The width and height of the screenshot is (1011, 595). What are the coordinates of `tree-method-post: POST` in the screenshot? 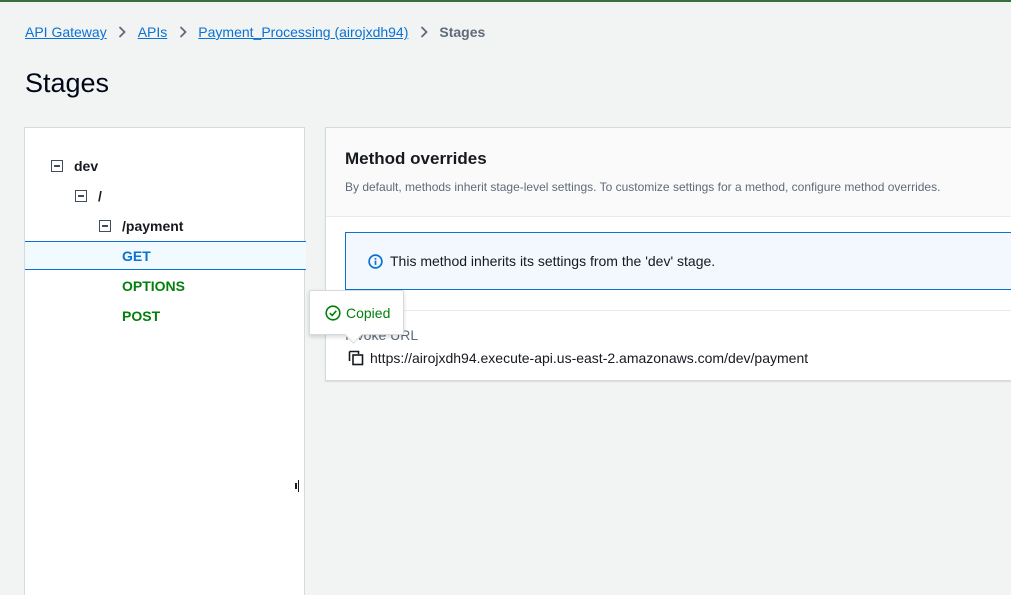 It's located at (165, 316).